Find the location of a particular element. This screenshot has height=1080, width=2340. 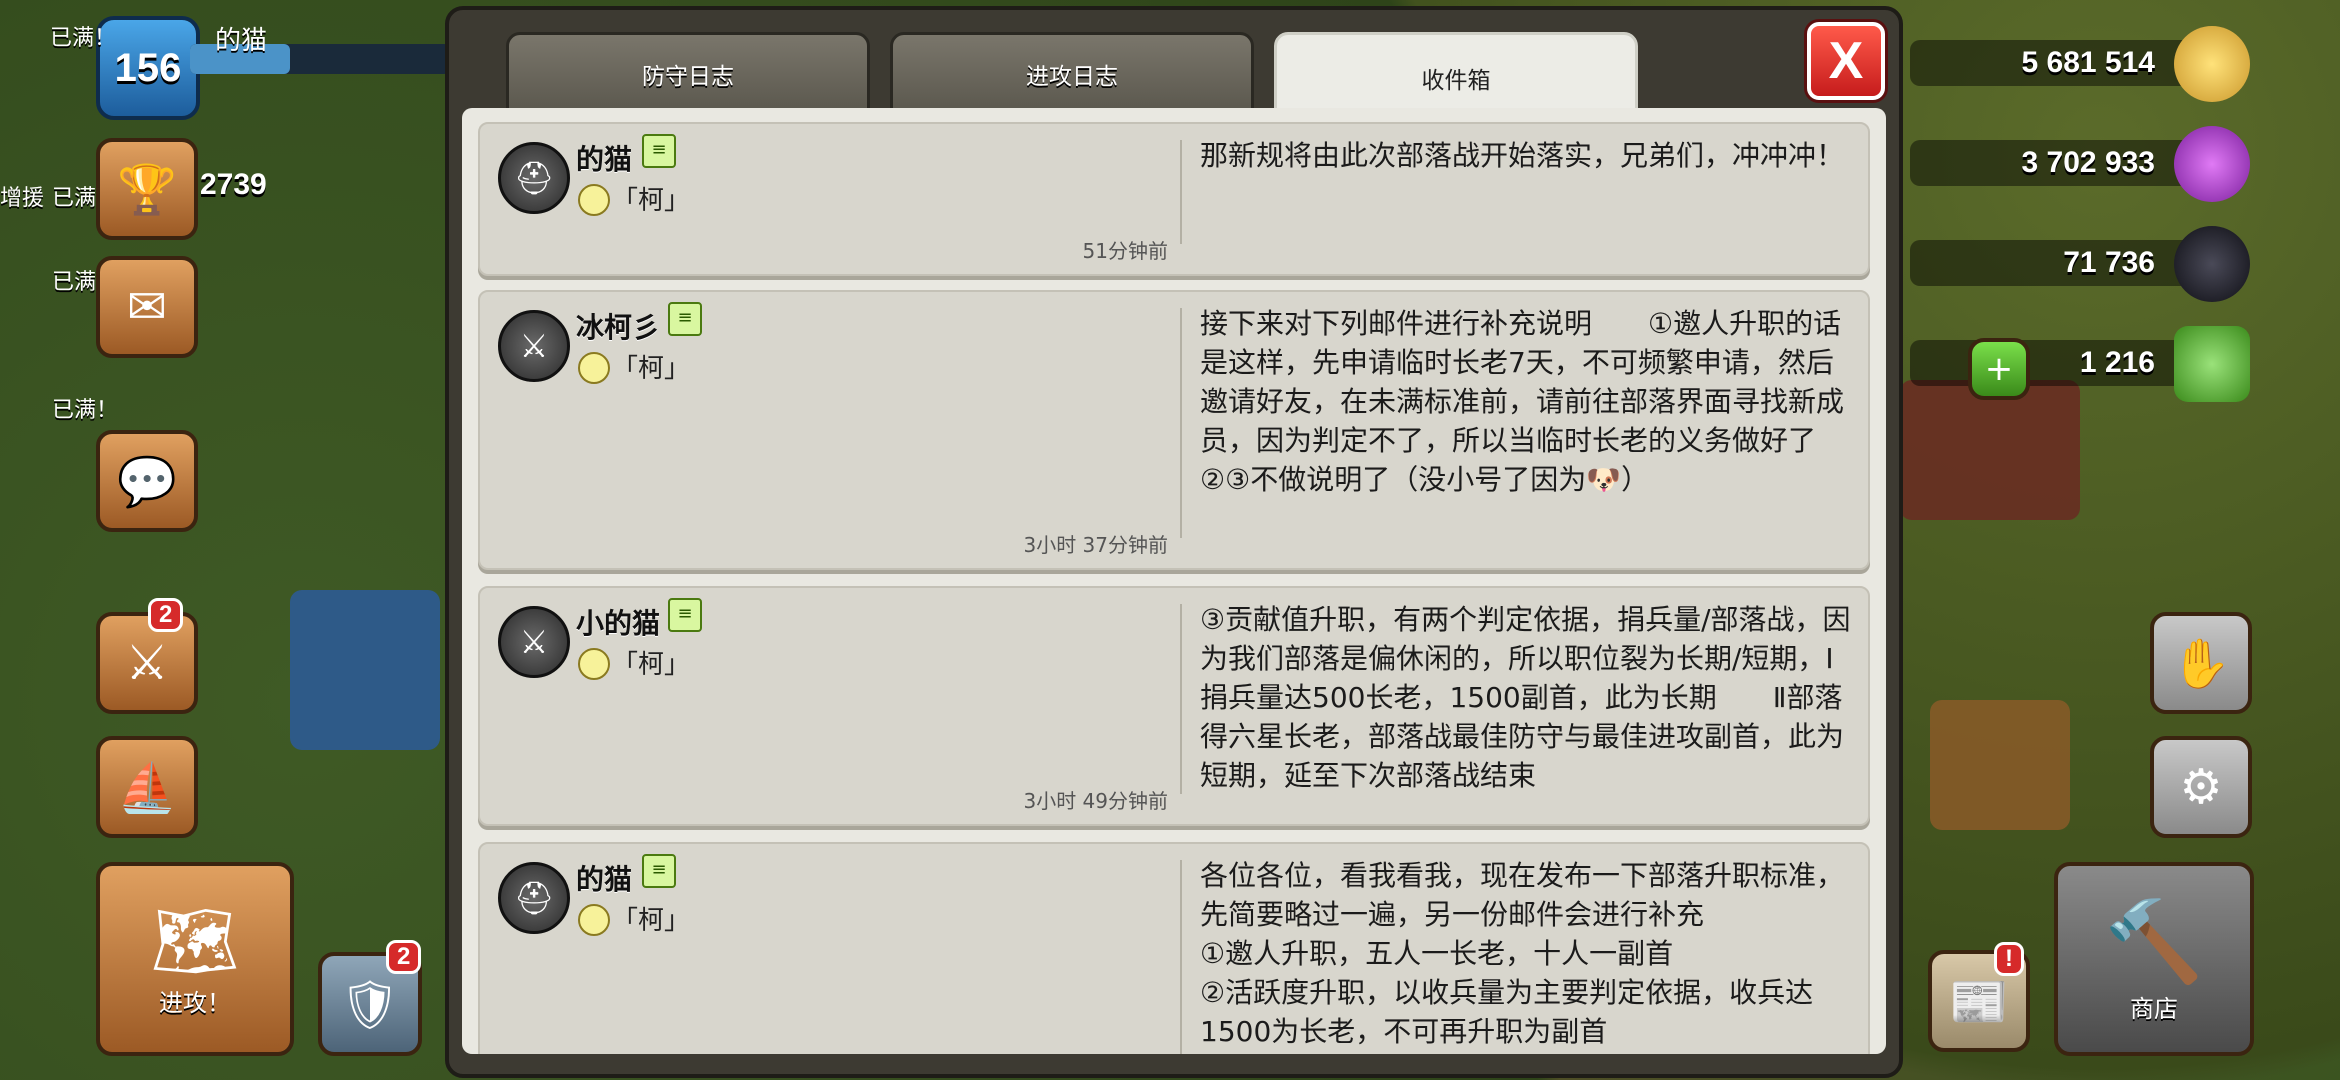

map-icon: 🗺 is located at coordinates (195, 941).